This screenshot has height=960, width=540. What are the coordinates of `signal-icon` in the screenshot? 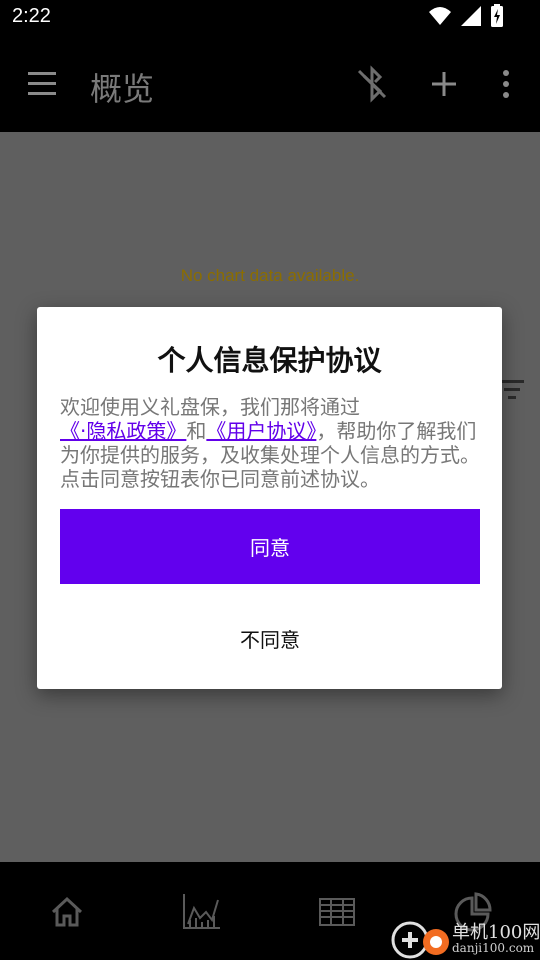 It's located at (471, 18).